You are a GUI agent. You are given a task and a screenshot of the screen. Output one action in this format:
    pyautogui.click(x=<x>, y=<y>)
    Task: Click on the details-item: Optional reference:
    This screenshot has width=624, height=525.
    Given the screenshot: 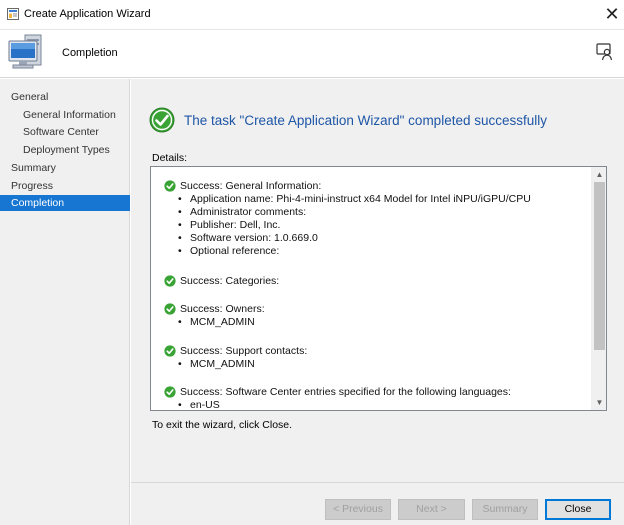 What is the action you would take?
    pyautogui.click(x=381, y=251)
    